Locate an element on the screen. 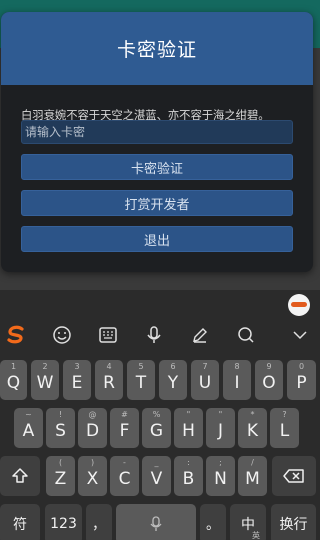 This screenshot has width=320, height=540. key-v: _ V is located at coordinates (156, 476).